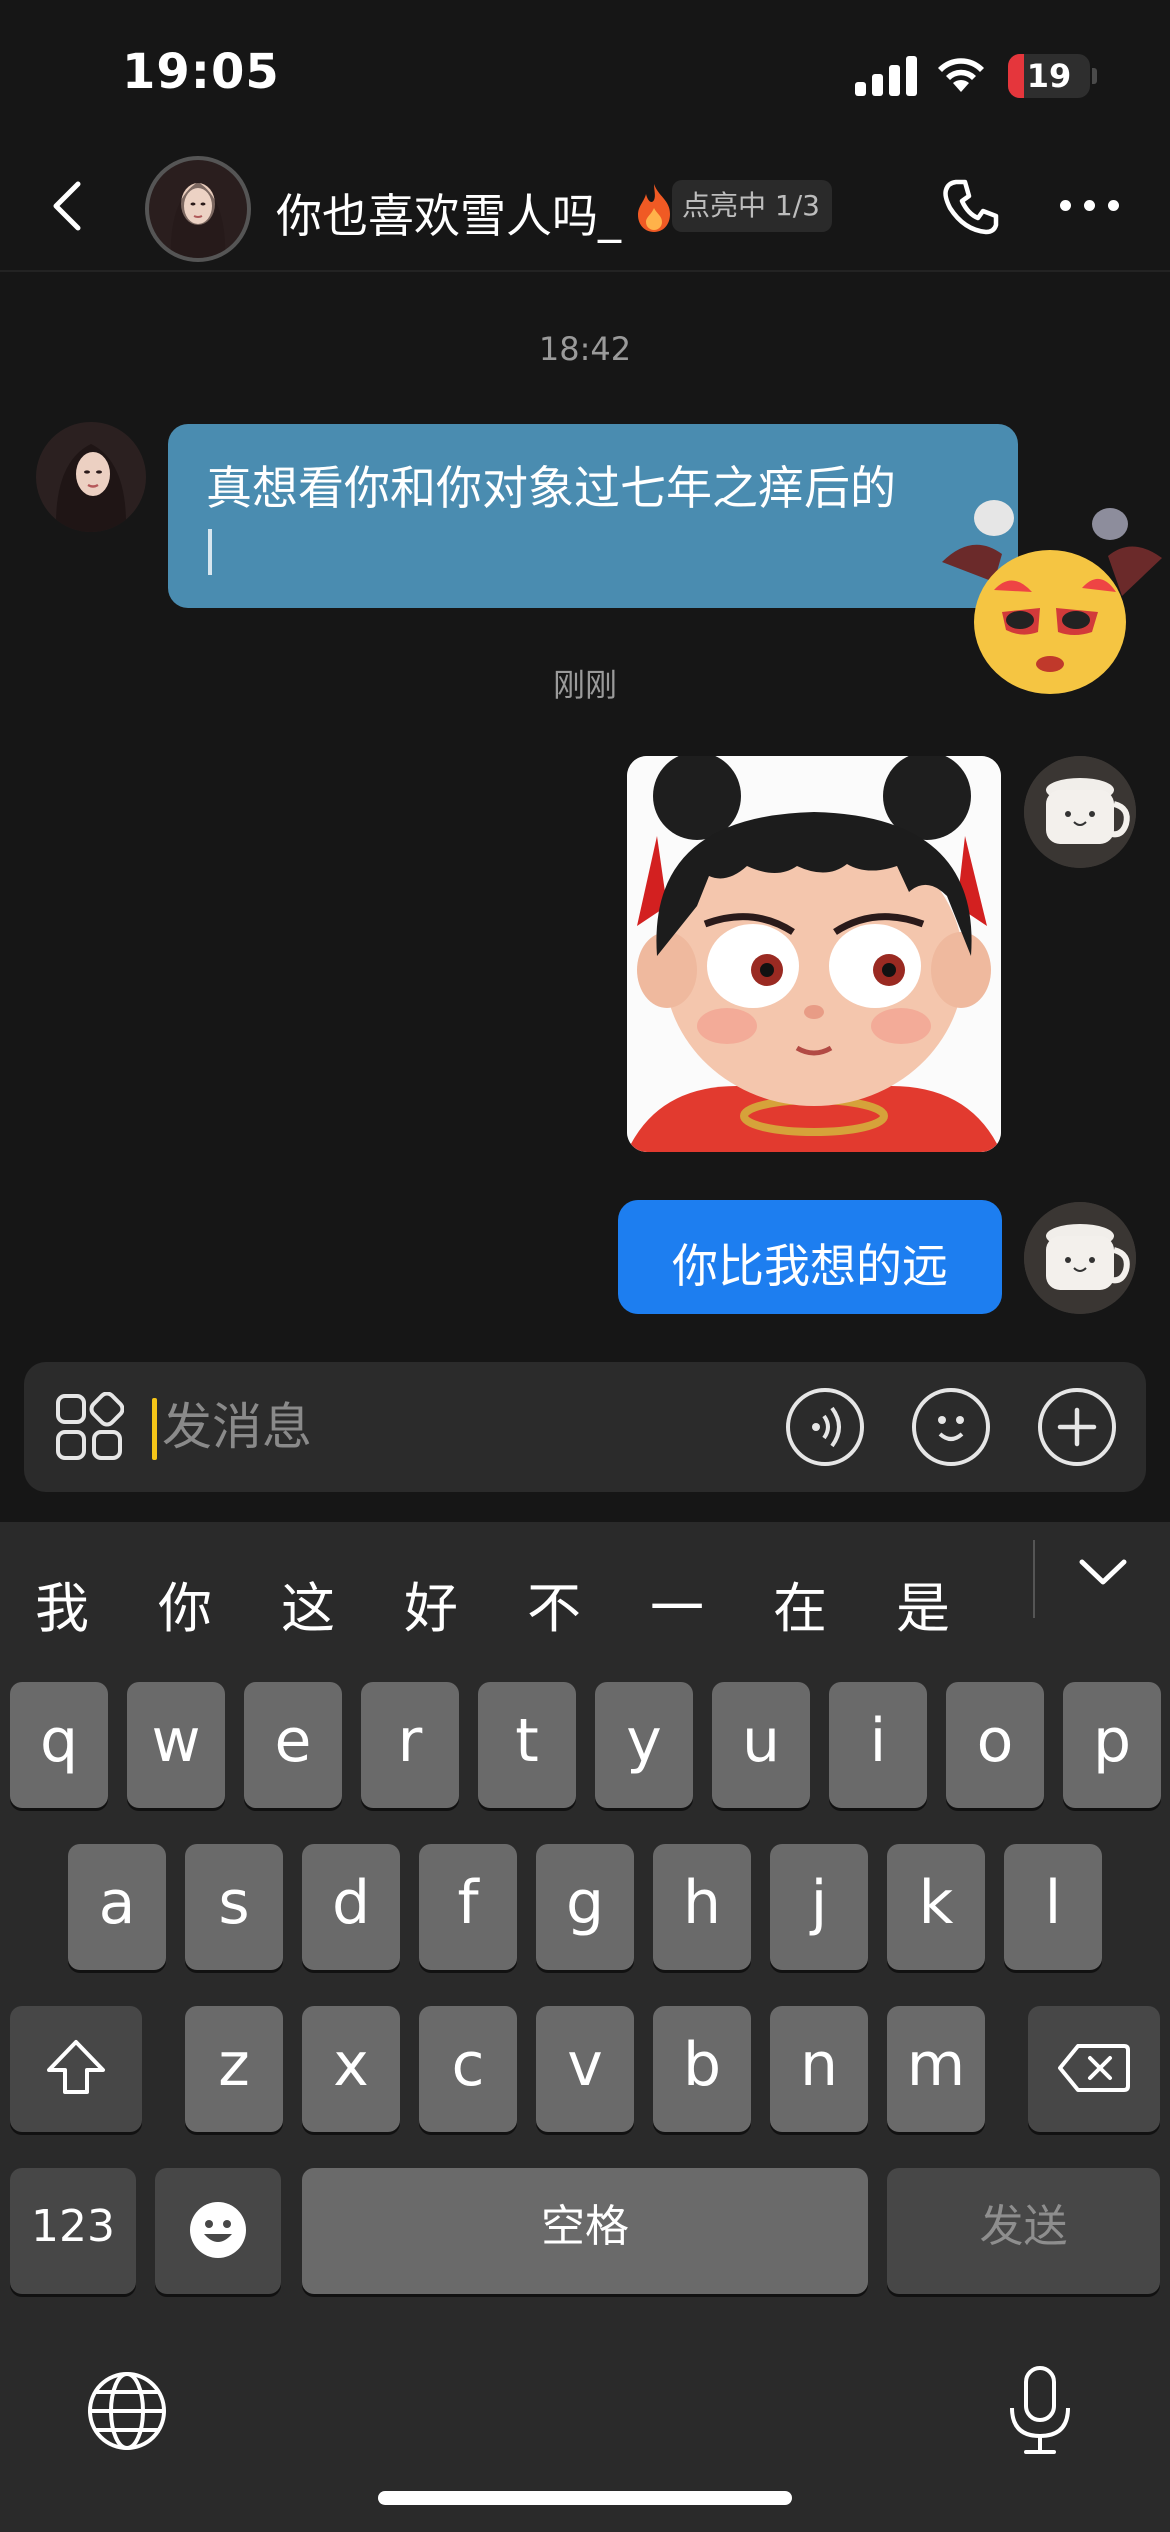 The width and height of the screenshot is (1170, 2532). I want to click on outgoing-message-text: 你比我想的远, so click(810, 1266).